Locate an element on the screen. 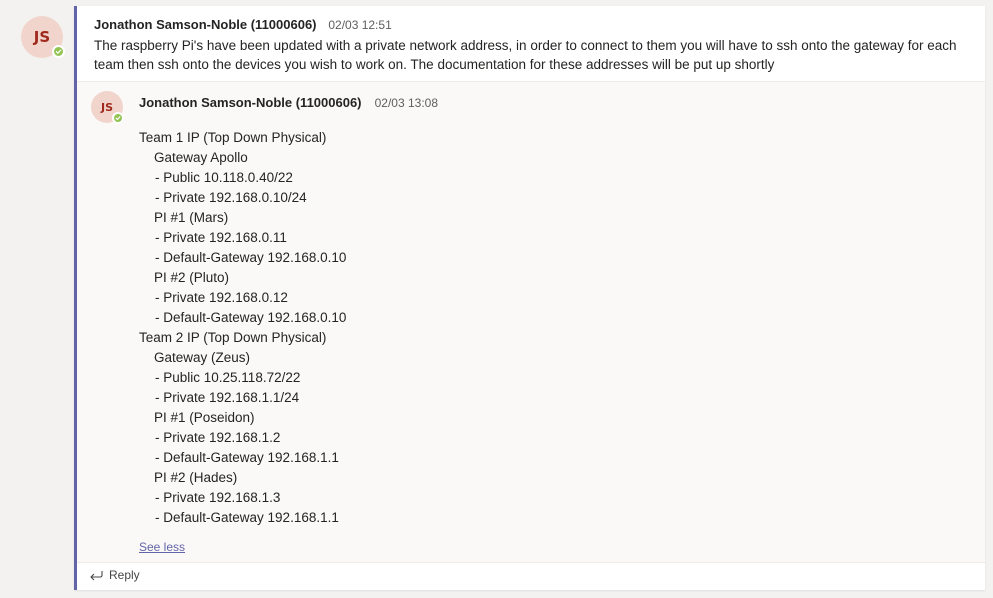 Image resolution: width=993 pixels, height=598 pixels. reply-line: PI #1 (Poseidon) is located at coordinates (204, 417).